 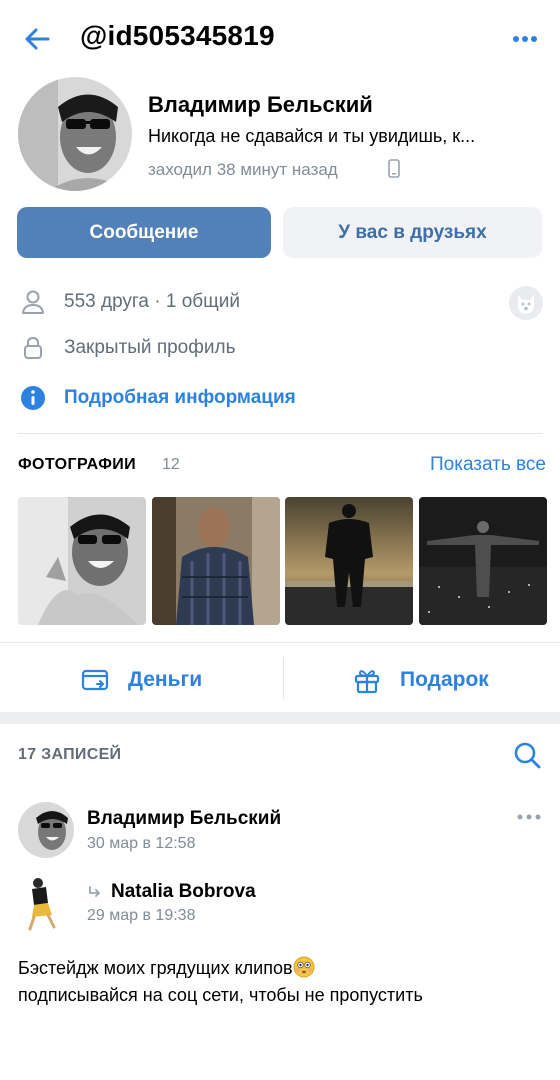 I want to click on last-seen: заходил 38 минут назад, so click(x=243, y=169).